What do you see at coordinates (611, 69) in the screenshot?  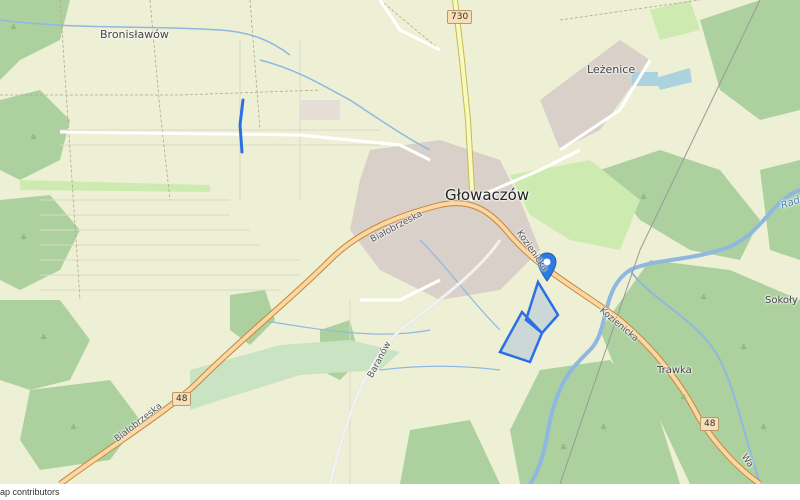 I see `place-label-lezenice: Leżenice` at bounding box center [611, 69].